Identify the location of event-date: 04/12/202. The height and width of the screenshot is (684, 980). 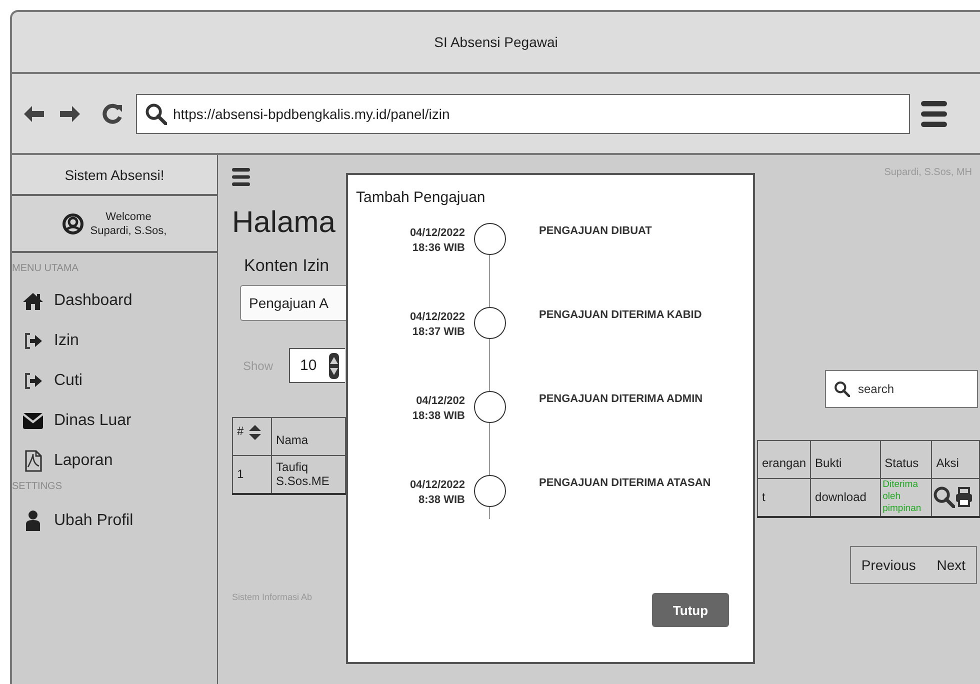
(440, 401).